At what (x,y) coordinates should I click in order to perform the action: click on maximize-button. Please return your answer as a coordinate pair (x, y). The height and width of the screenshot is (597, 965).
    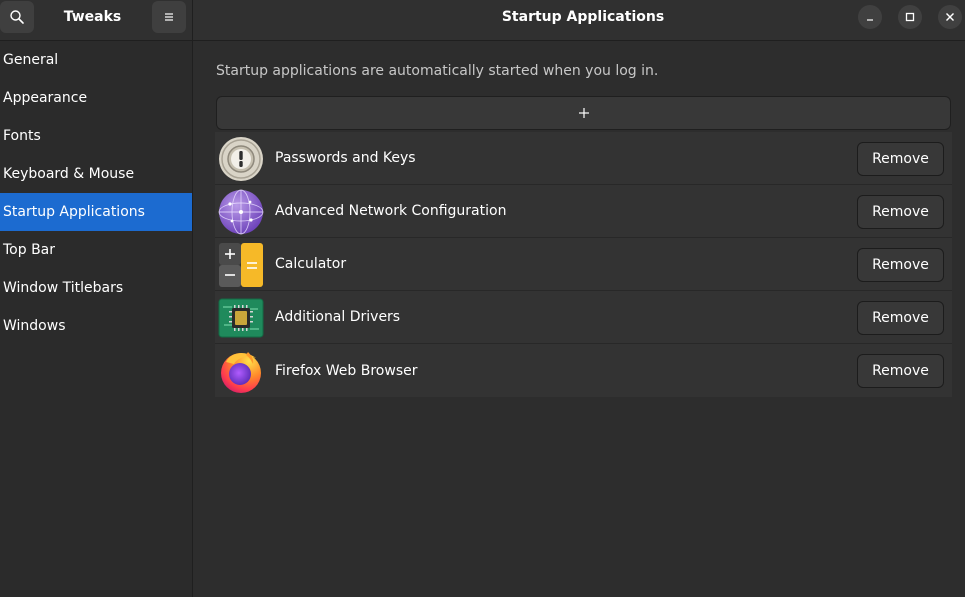
    Looking at the image, I should click on (910, 17).